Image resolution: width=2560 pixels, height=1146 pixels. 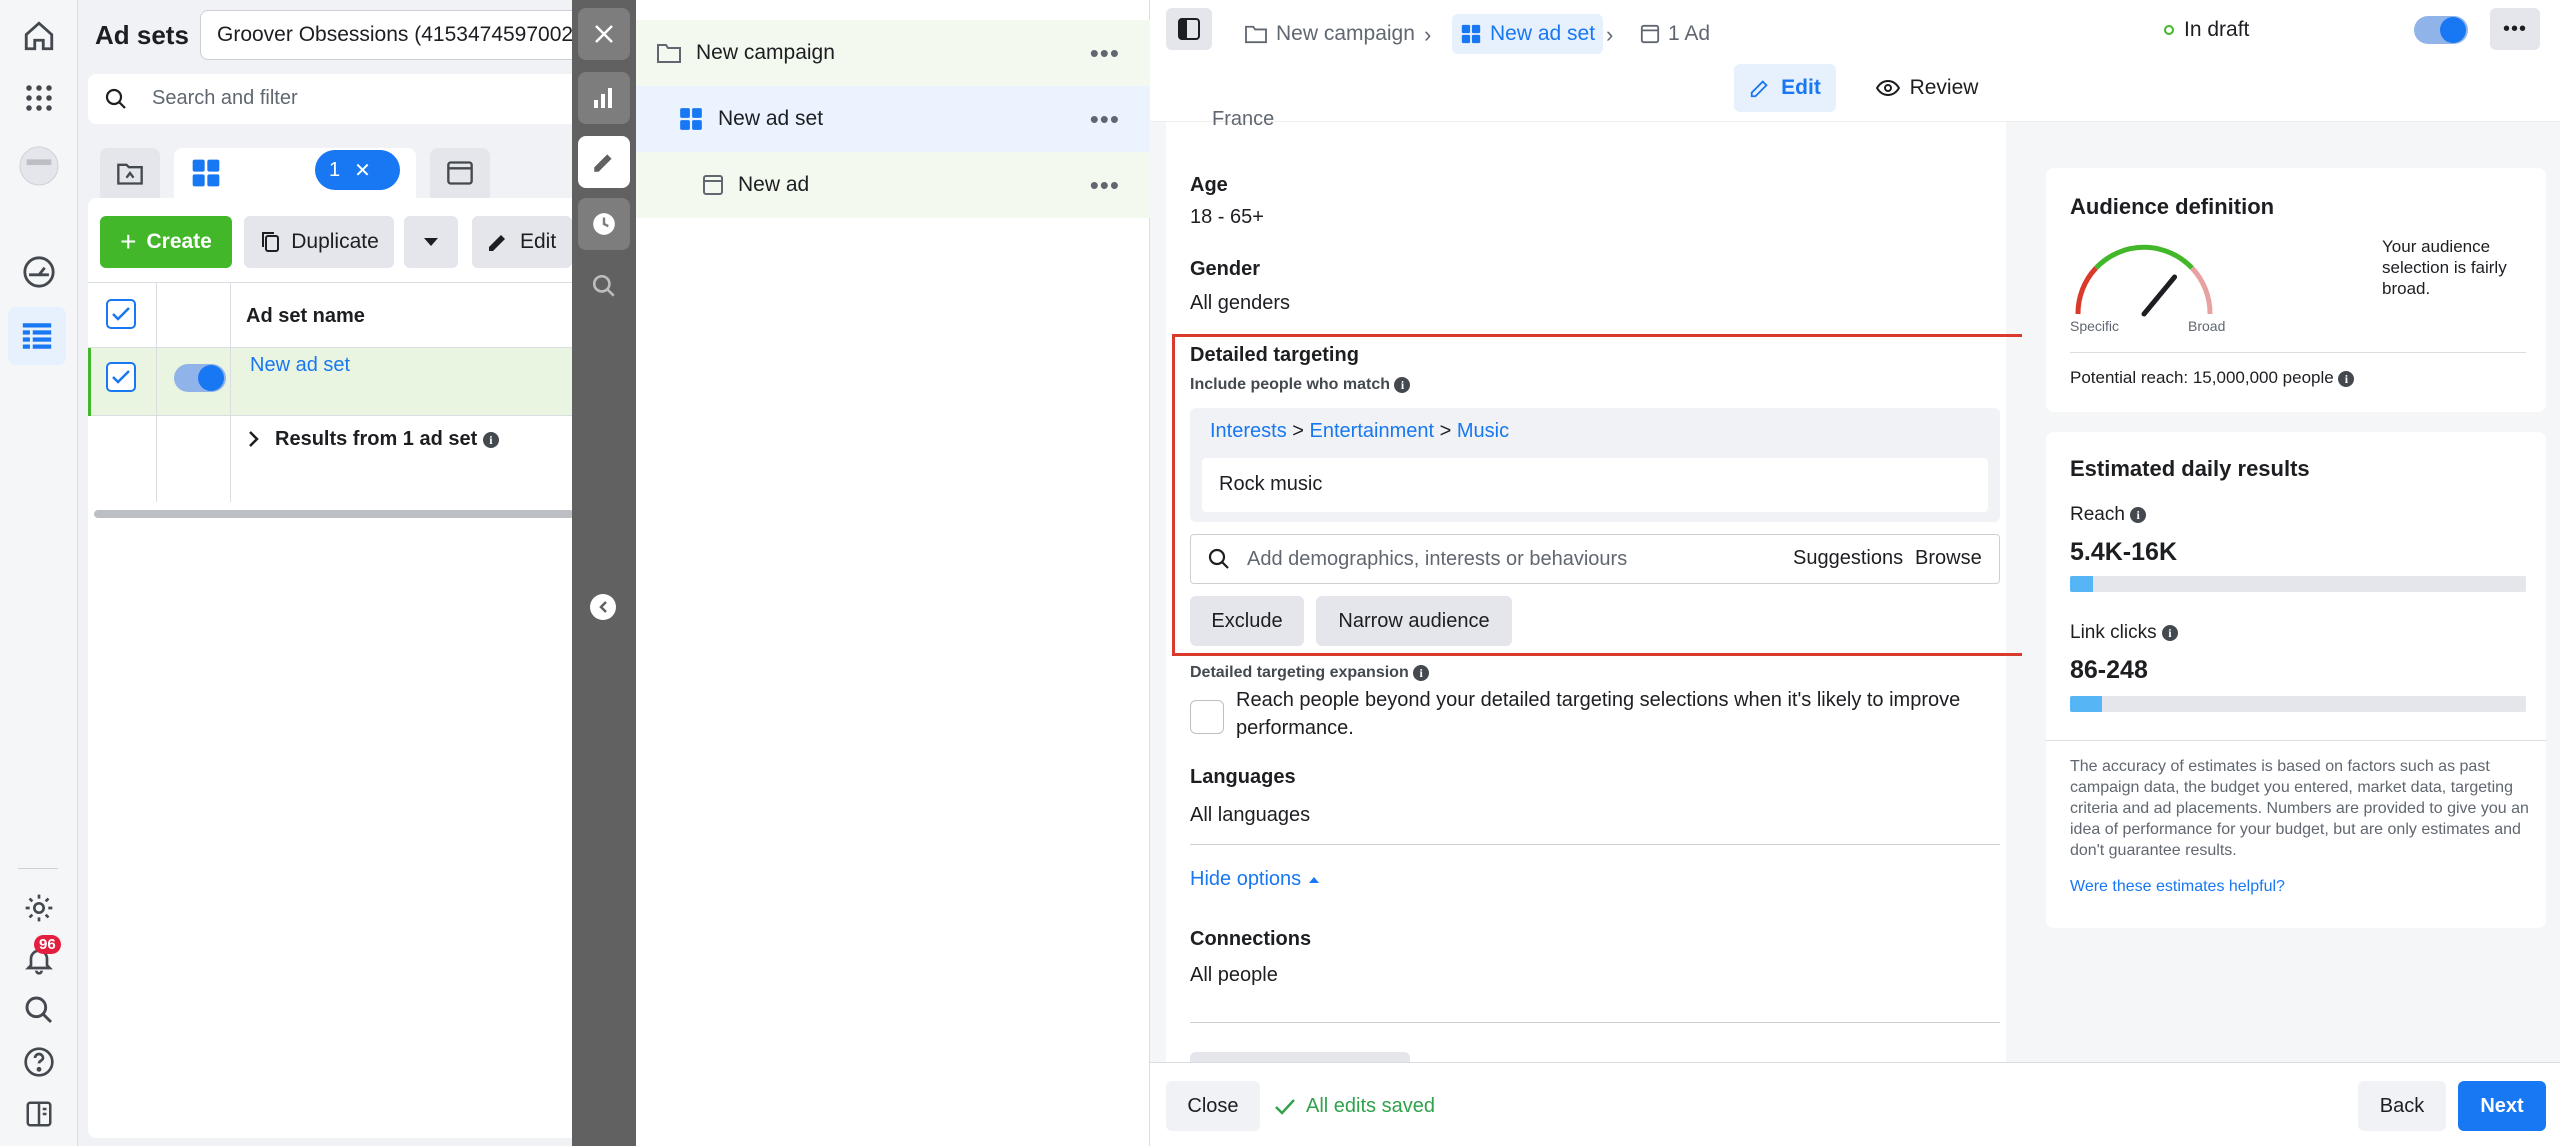 What do you see at coordinates (522, 242) in the screenshot?
I see `edit-button: Edit` at bounding box center [522, 242].